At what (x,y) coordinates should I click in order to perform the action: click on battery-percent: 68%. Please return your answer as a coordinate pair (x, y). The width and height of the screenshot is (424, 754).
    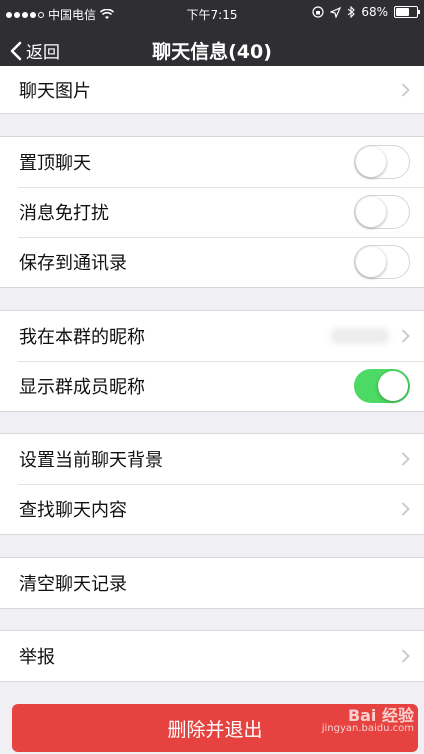
    Looking at the image, I should click on (374, 12).